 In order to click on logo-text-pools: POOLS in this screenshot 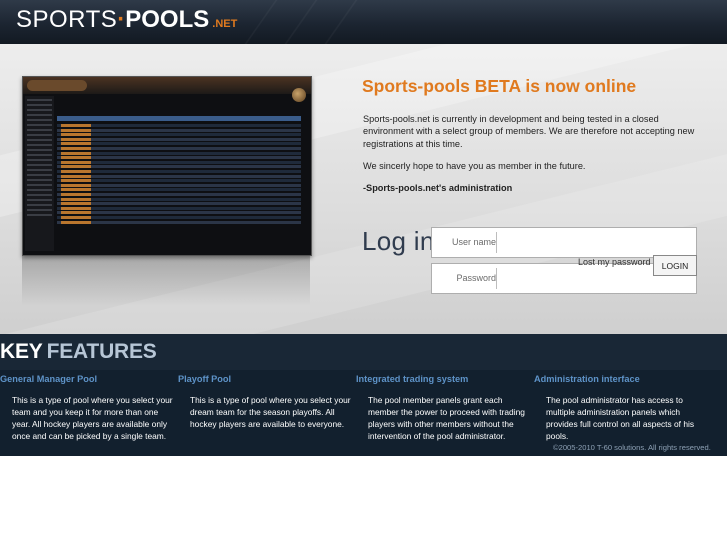, I will do `click(167, 19)`.